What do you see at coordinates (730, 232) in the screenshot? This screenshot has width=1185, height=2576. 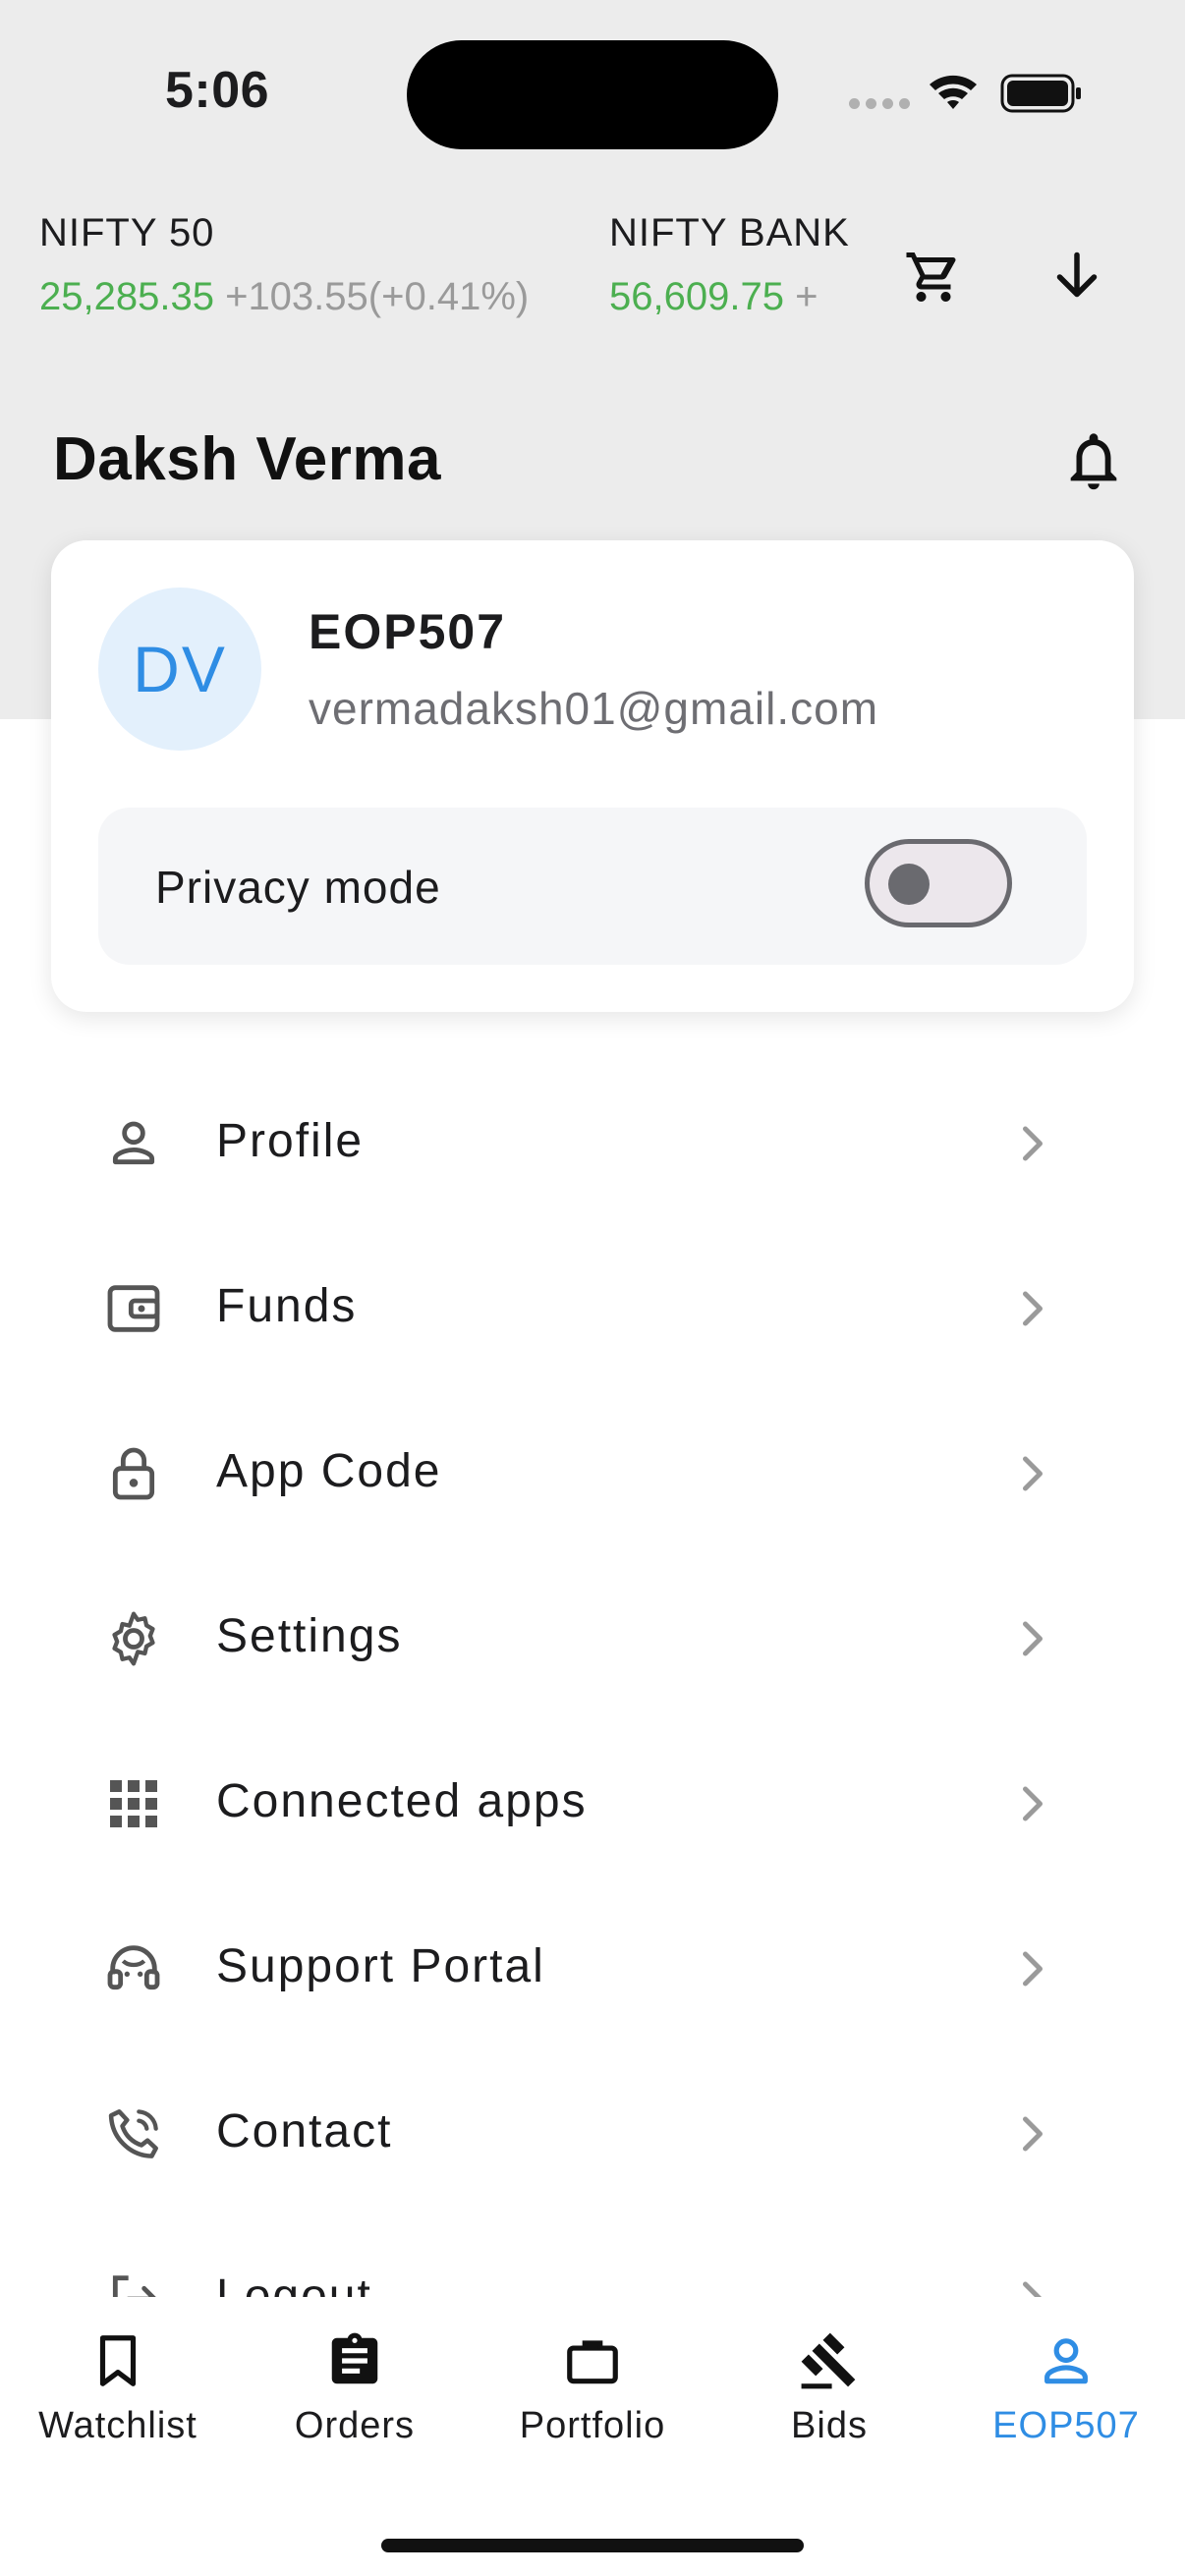 I see `ticker-name: NIFTY BANK` at bounding box center [730, 232].